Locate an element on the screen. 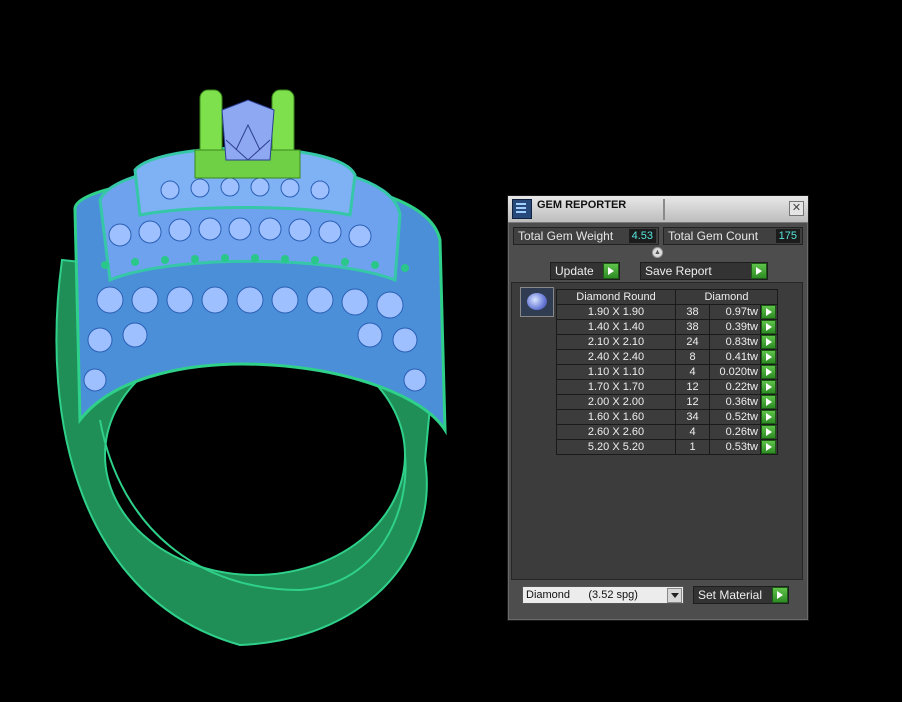 The width and height of the screenshot is (902, 702). chevron-down-icon is located at coordinates (674, 595).